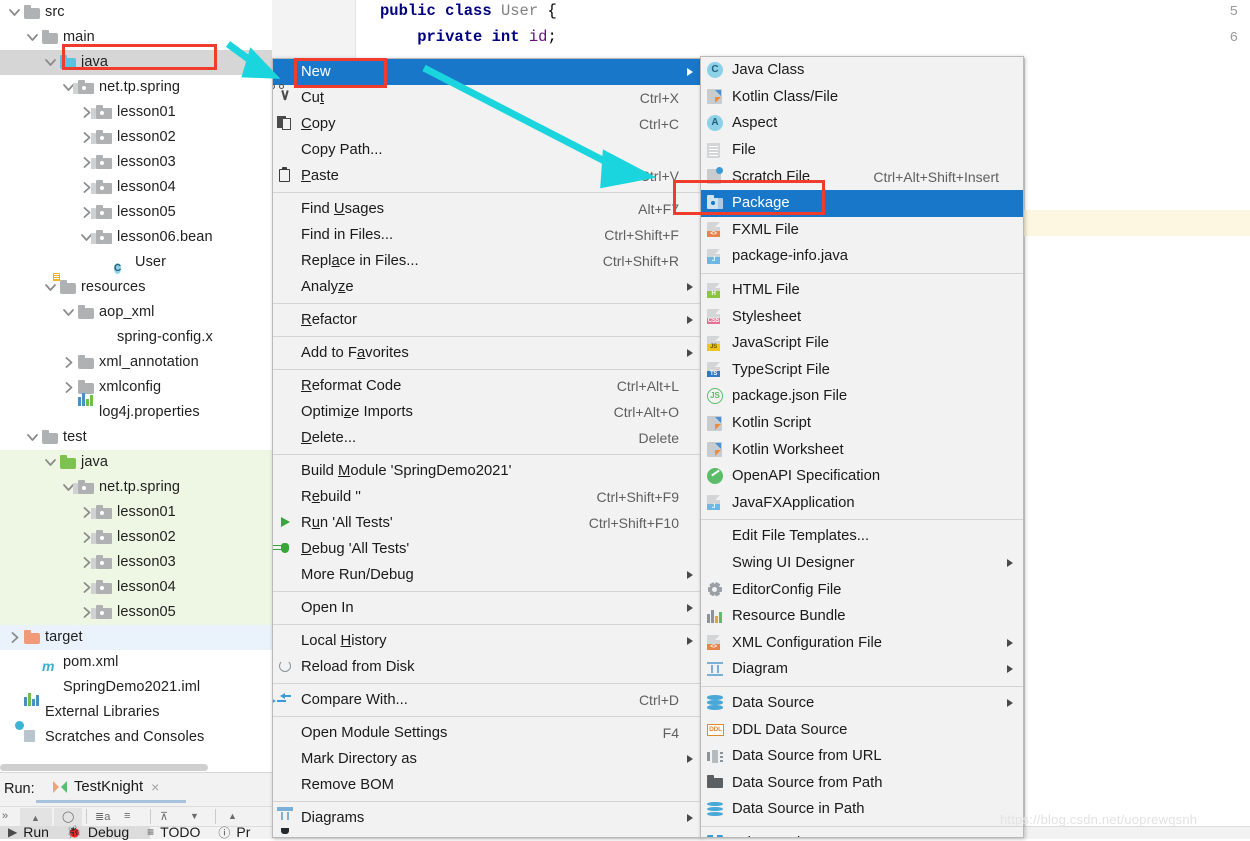 The width and height of the screenshot is (1250, 841). I want to click on menu-item-debug-all-tests: Debug 'All Tests', so click(487, 549).